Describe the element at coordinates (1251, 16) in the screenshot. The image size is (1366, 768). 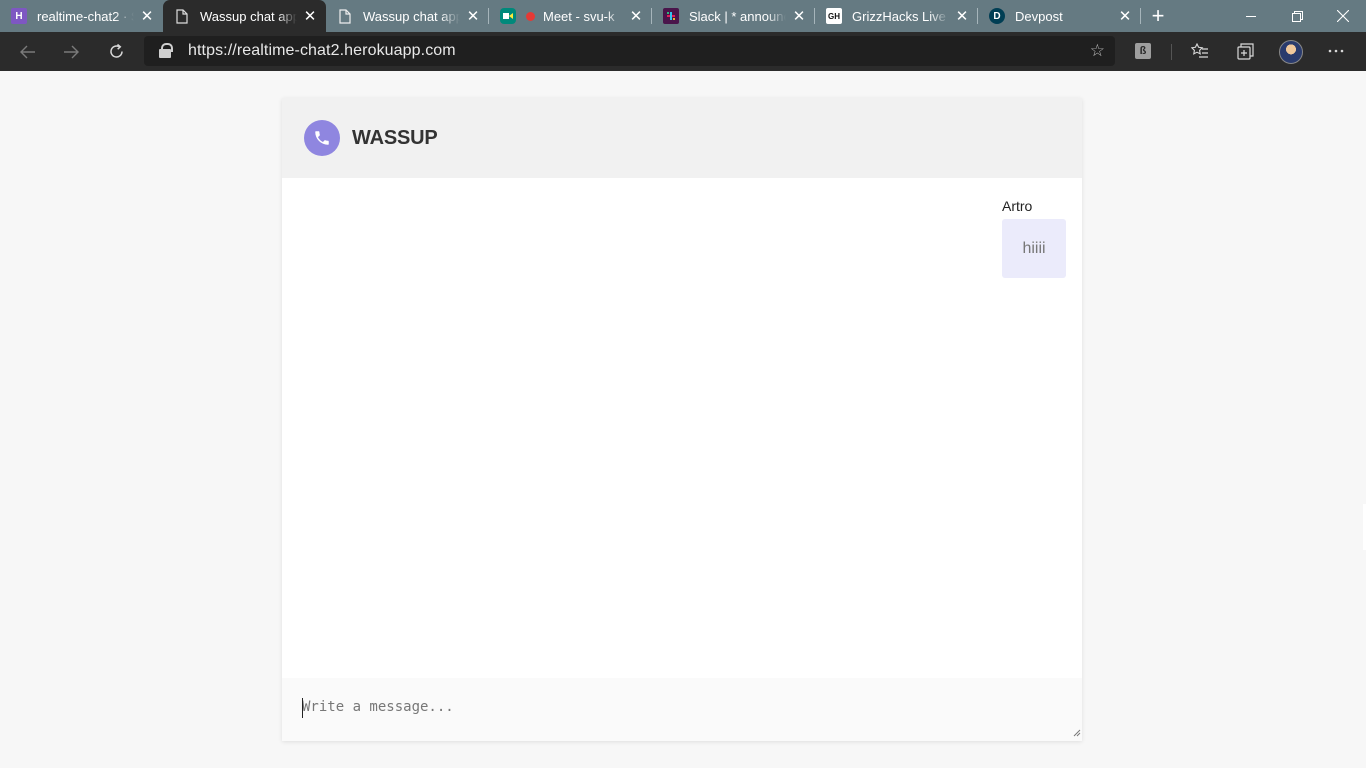
I see `minimize-icon` at that location.